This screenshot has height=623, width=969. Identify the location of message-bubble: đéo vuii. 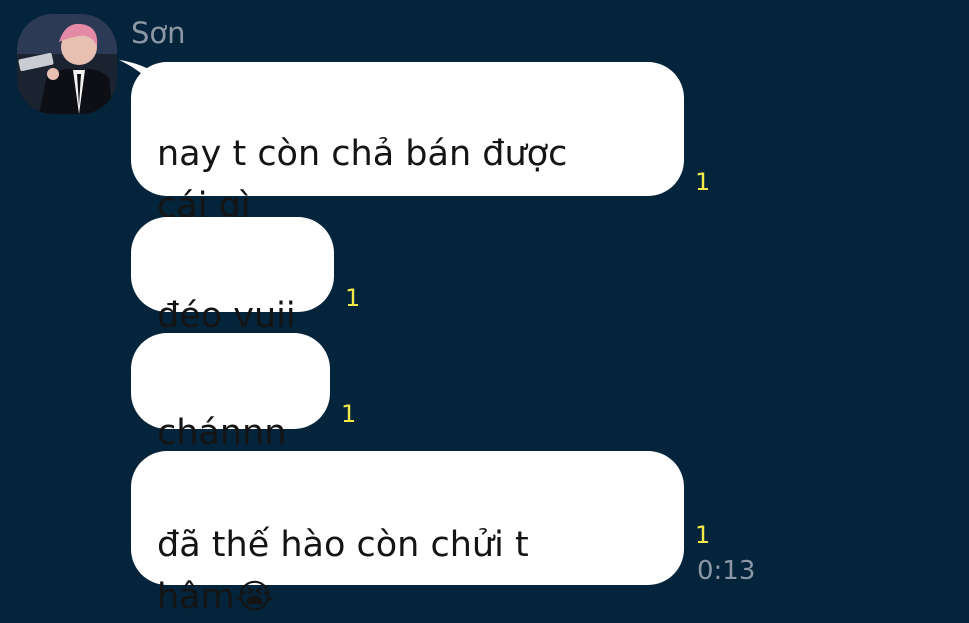
(232, 276).